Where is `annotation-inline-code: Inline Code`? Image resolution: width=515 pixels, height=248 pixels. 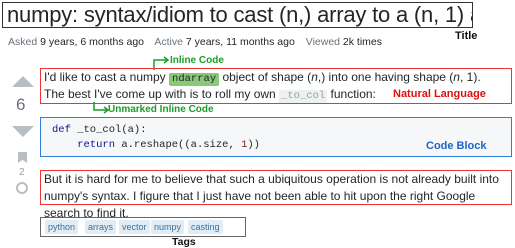 annotation-inline-code: Inline Code is located at coordinates (197, 60).